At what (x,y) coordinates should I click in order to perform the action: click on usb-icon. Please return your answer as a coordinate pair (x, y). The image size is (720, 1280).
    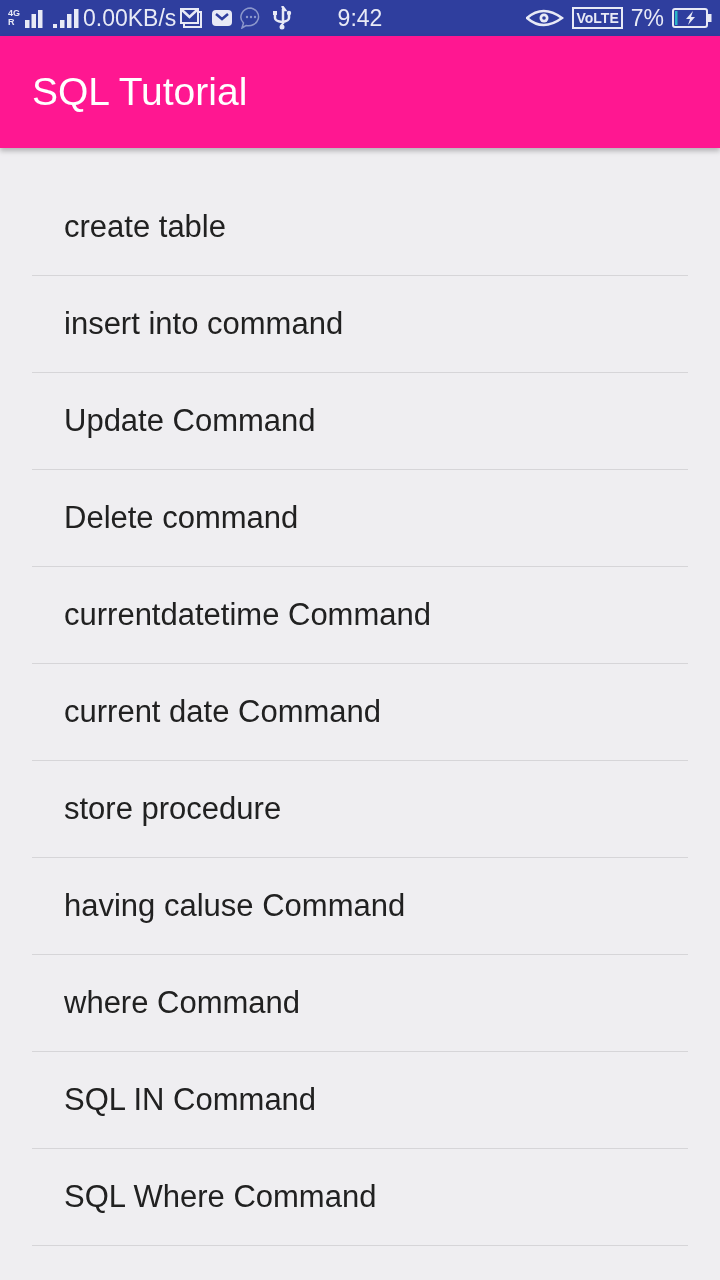
    Looking at the image, I should click on (282, 18).